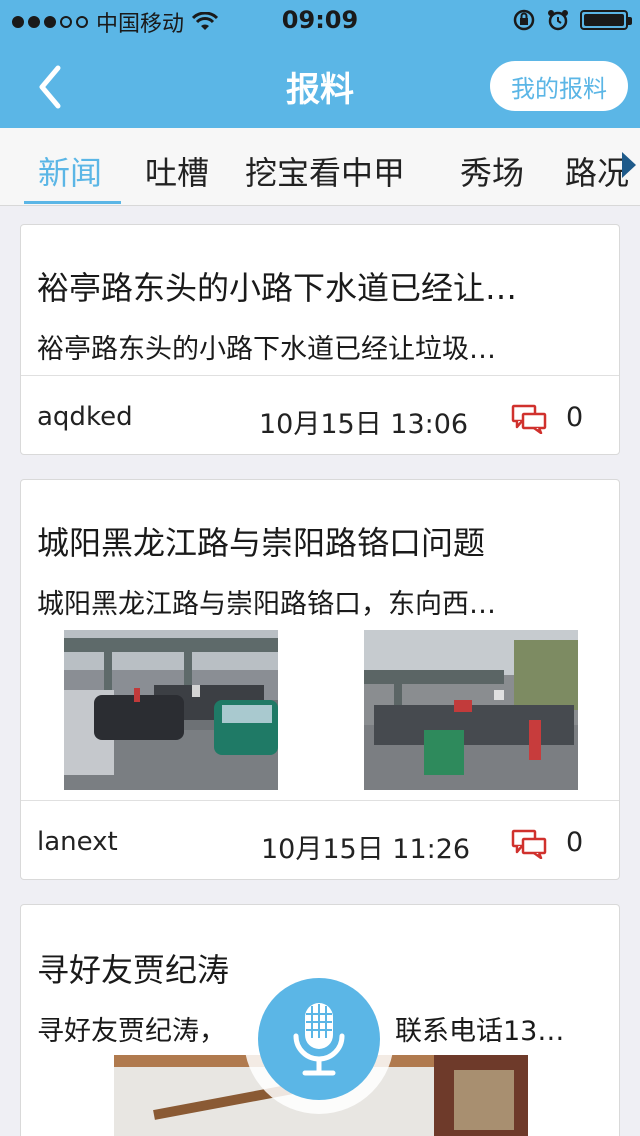 The height and width of the screenshot is (1136, 640). I want to click on status-right, so click(572, 20).